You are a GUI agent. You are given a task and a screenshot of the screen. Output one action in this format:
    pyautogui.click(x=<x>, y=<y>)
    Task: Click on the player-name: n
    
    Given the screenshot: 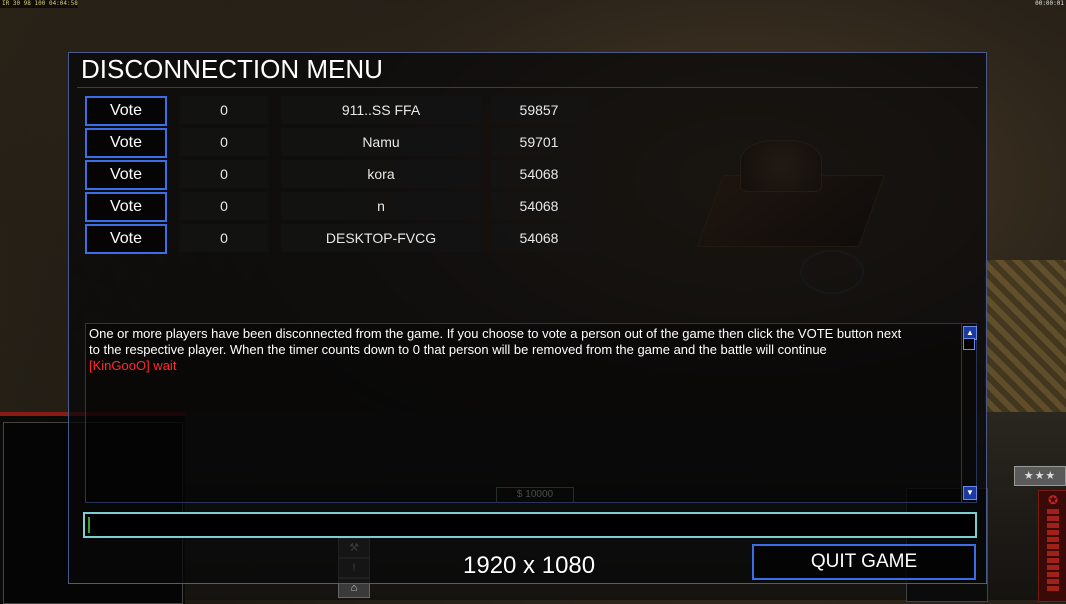 What is the action you would take?
    pyautogui.click(x=381, y=206)
    